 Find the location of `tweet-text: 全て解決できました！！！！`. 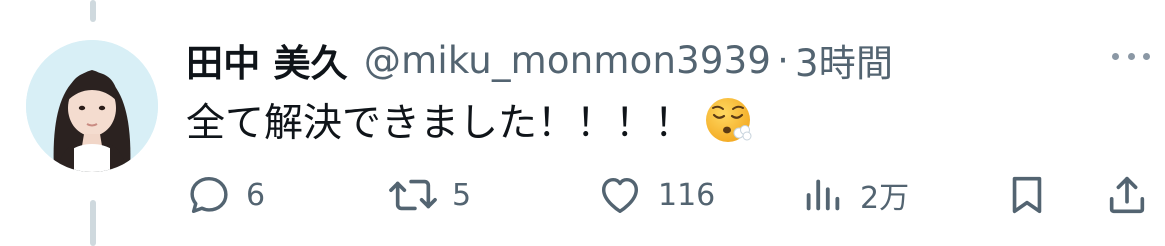

tweet-text: 全て解決できました！！！！ is located at coordinates (440, 123).